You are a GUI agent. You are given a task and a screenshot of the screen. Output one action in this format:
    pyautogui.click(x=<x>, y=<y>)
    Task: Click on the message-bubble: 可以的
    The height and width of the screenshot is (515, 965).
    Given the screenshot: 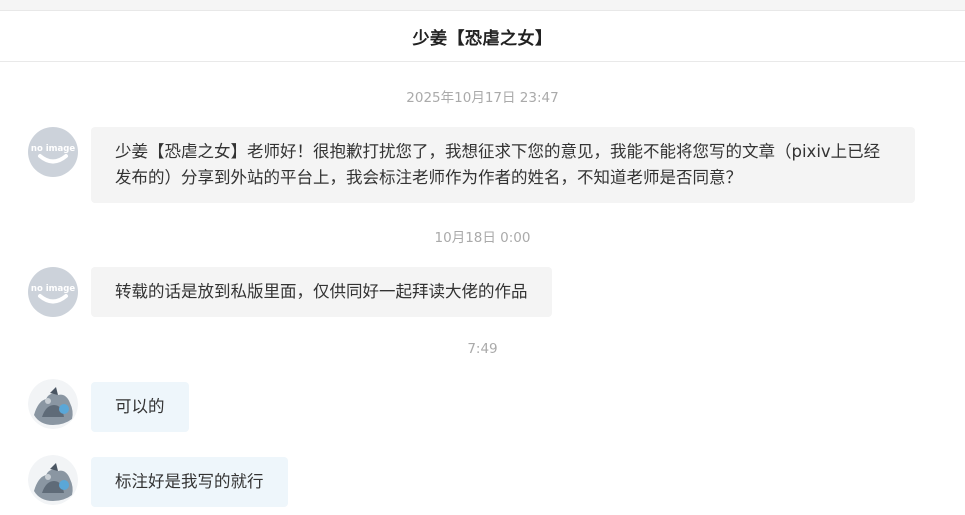 What is the action you would take?
    pyautogui.click(x=140, y=407)
    